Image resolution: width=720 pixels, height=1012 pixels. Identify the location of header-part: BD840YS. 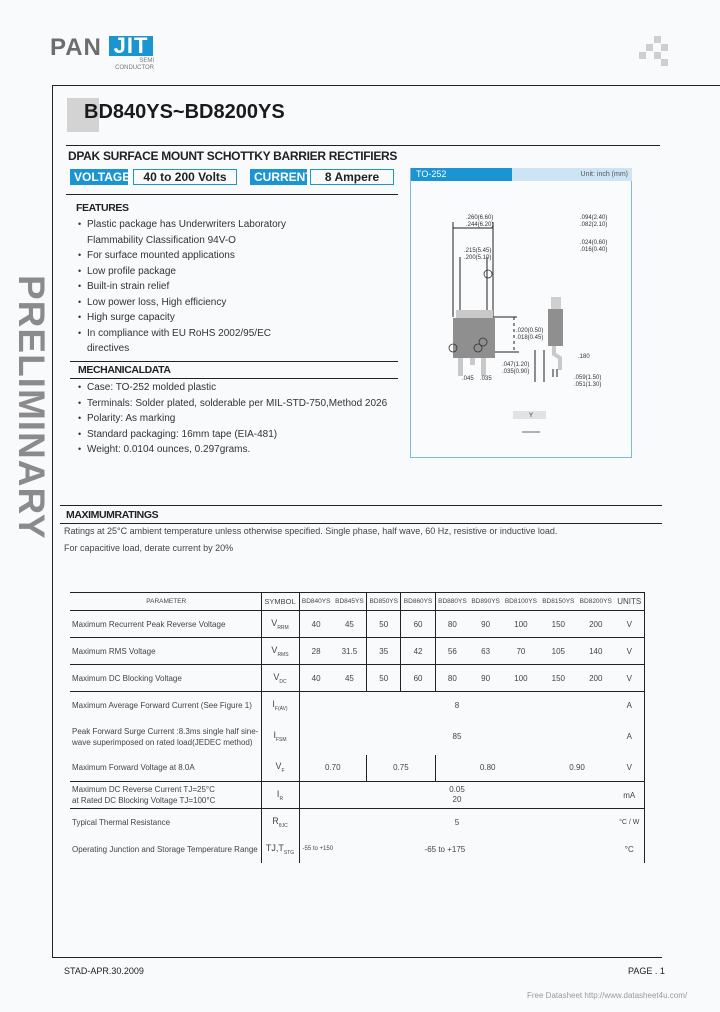
(316, 601).